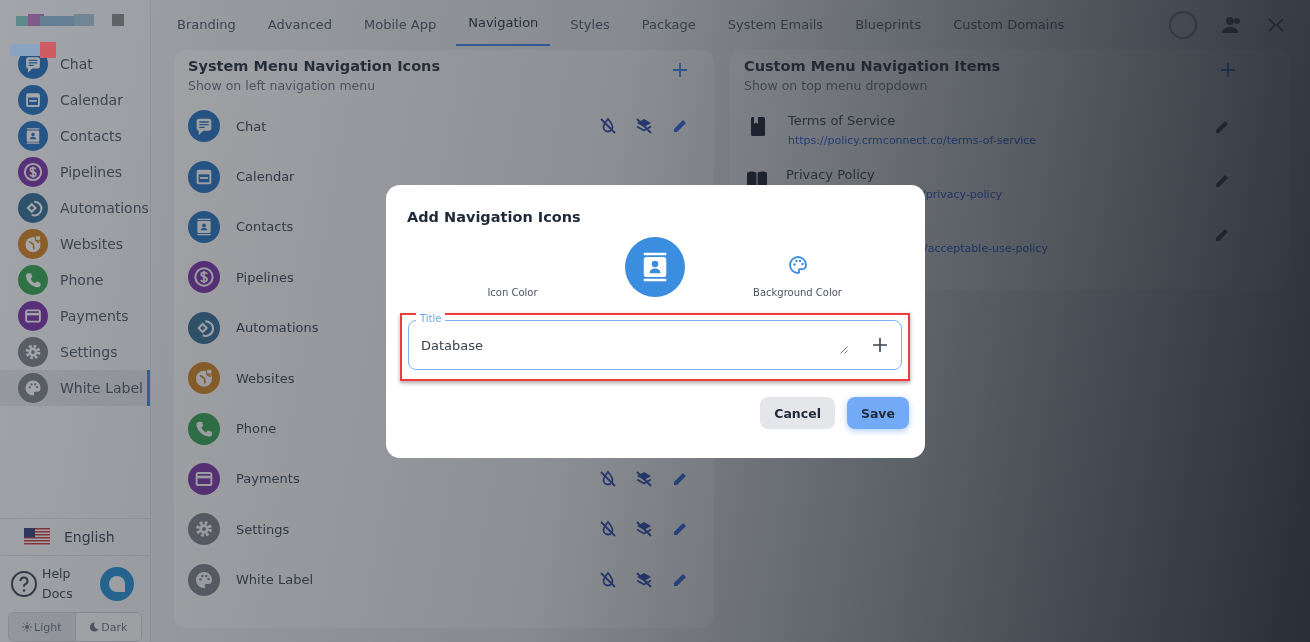  I want to click on background-color-picker: Background Color, so click(797, 294).